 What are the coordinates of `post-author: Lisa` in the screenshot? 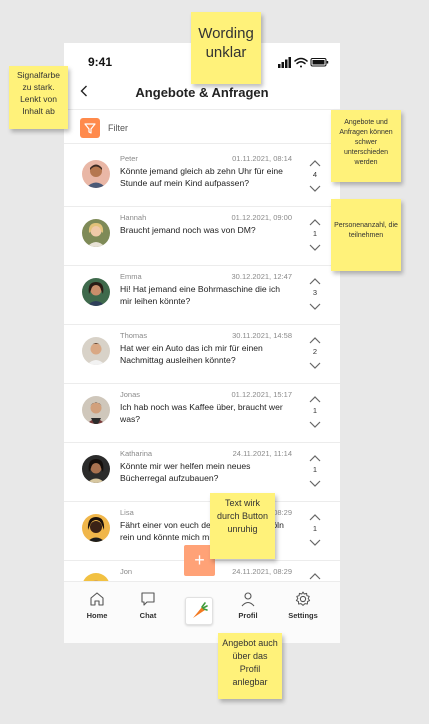 It's located at (127, 512).